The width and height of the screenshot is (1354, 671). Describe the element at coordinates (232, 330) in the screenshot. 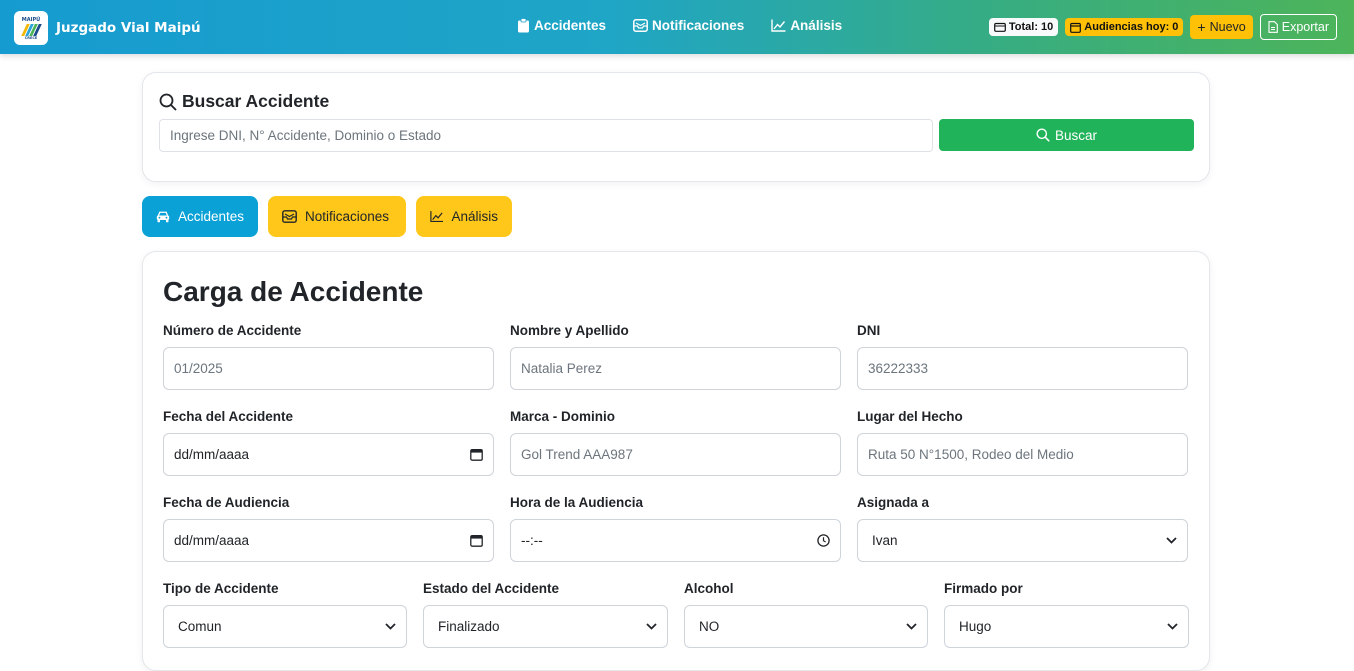

I see `field-label: Número de Accidente` at that location.